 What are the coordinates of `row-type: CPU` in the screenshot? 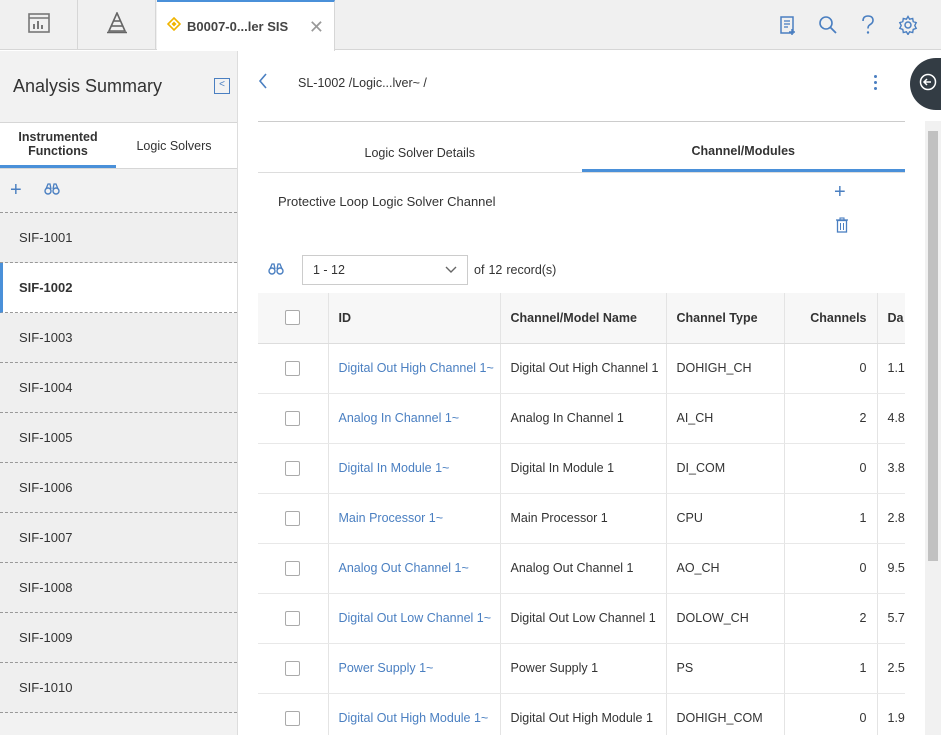 It's located at (725, 518).